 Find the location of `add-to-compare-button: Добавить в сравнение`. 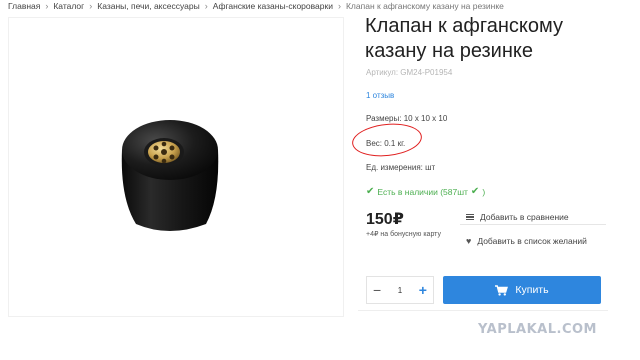

add-to-compare-button: Добавить в сравнение is located at coordinates (517, 217).